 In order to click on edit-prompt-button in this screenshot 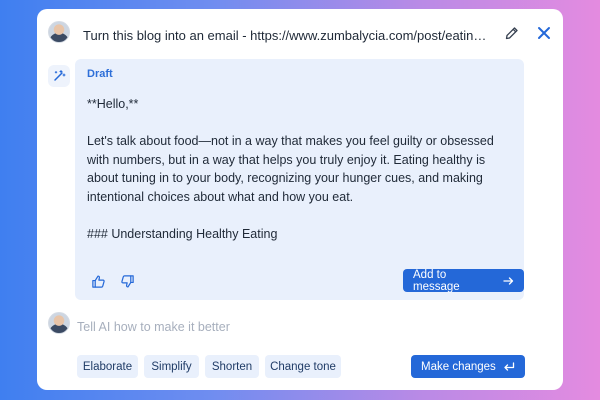, I will do `click(512, 33)`.